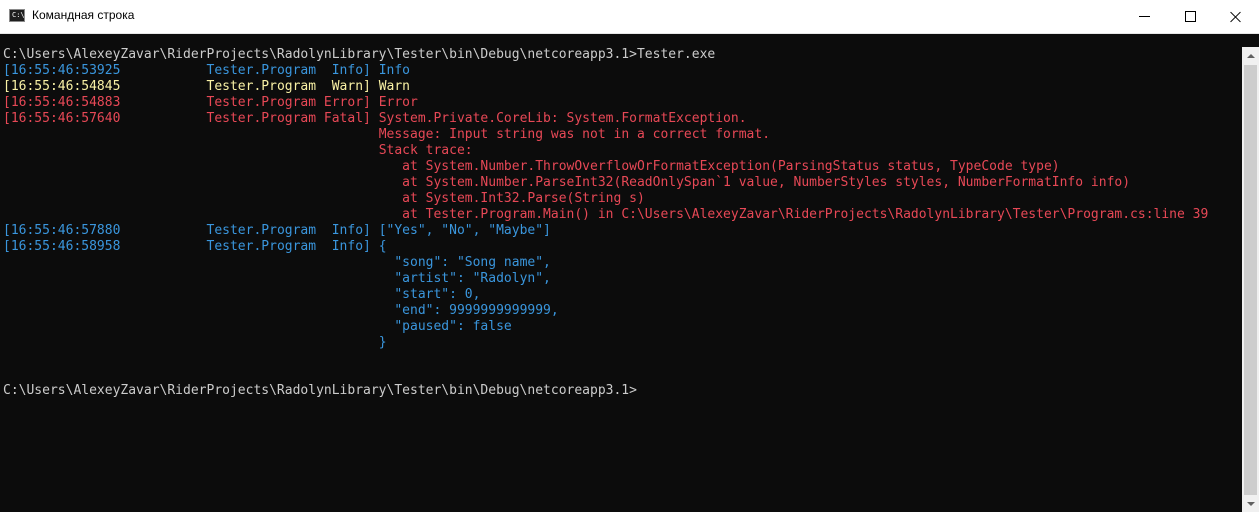  What do you see at coordinates (324, 199) in the screenshot?
I see `console-line: at System.Int32.Parse(String s)` at bounding box center [324, 199].